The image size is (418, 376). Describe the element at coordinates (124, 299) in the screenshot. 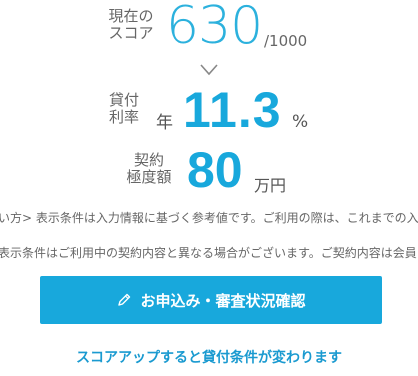

I see `pencil-icon` at that location.